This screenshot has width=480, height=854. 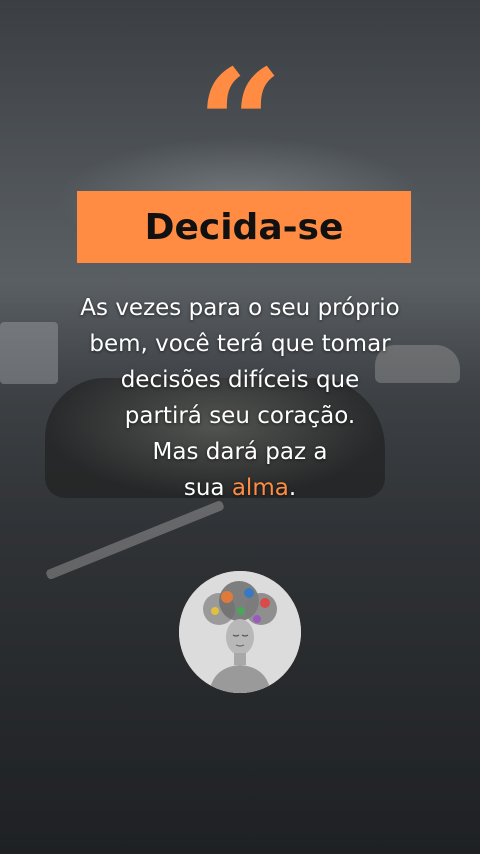 I want to click on quote-line: Mas dará paz a, so click(x=240, y=452).